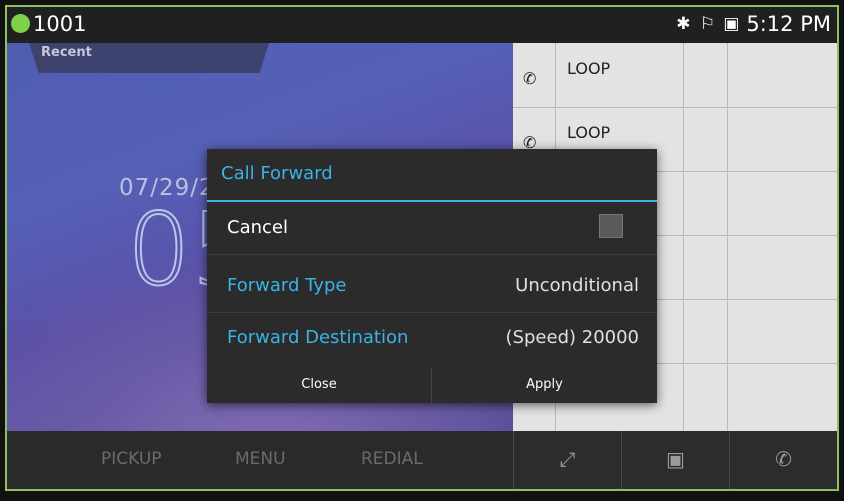  I want to click on apply-button: Apply, so click(544, 385).